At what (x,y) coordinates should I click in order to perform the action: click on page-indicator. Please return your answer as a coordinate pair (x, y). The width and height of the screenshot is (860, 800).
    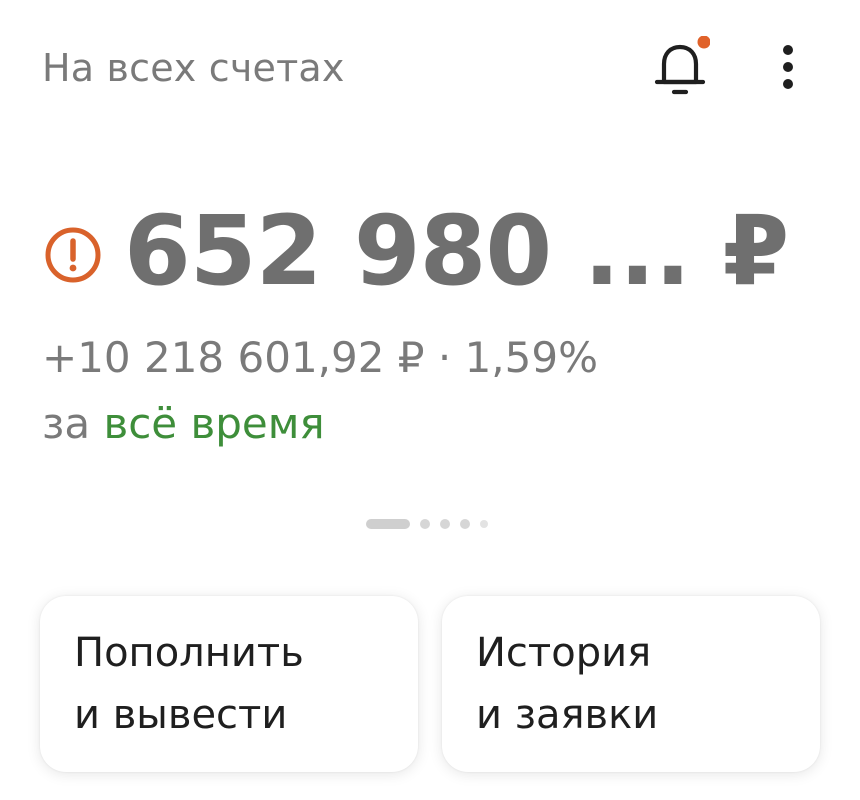
    Looking at the image, I should click on (427, 524).